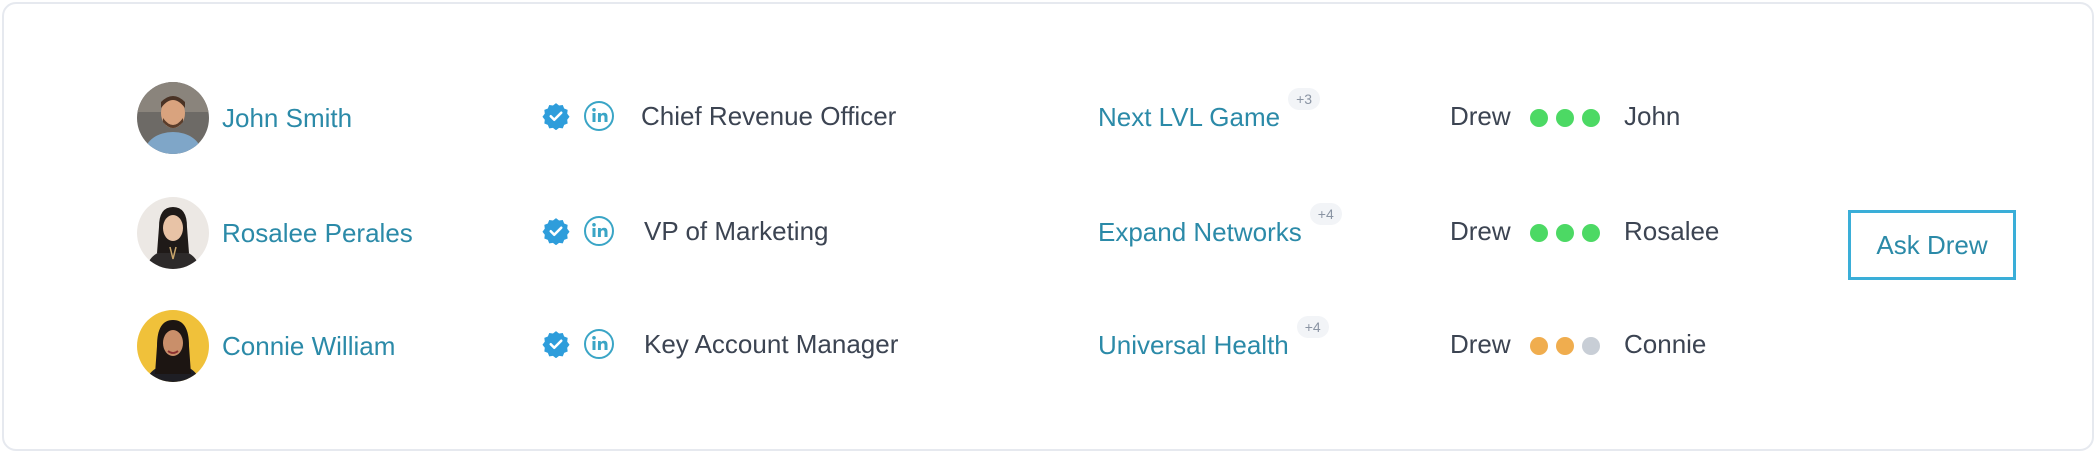 The image size is (2100, 457). What do you see at coordinates (1652, 116) in the screenshot?
I see `contact-first-name: John` at bounding box center [1652, 116].